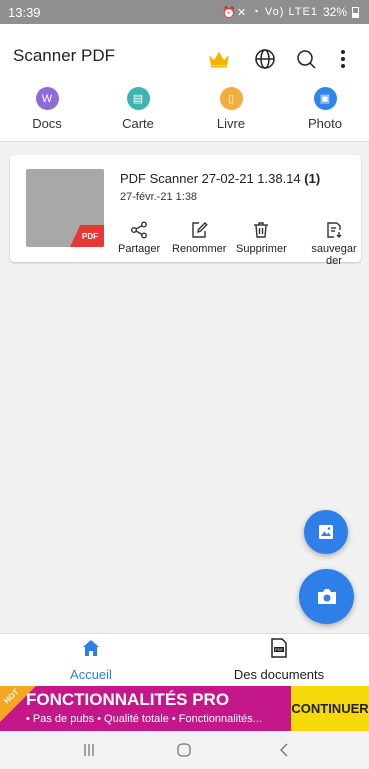  I want to click on document-thumbnail: ››› PDF, so click(65, 208).